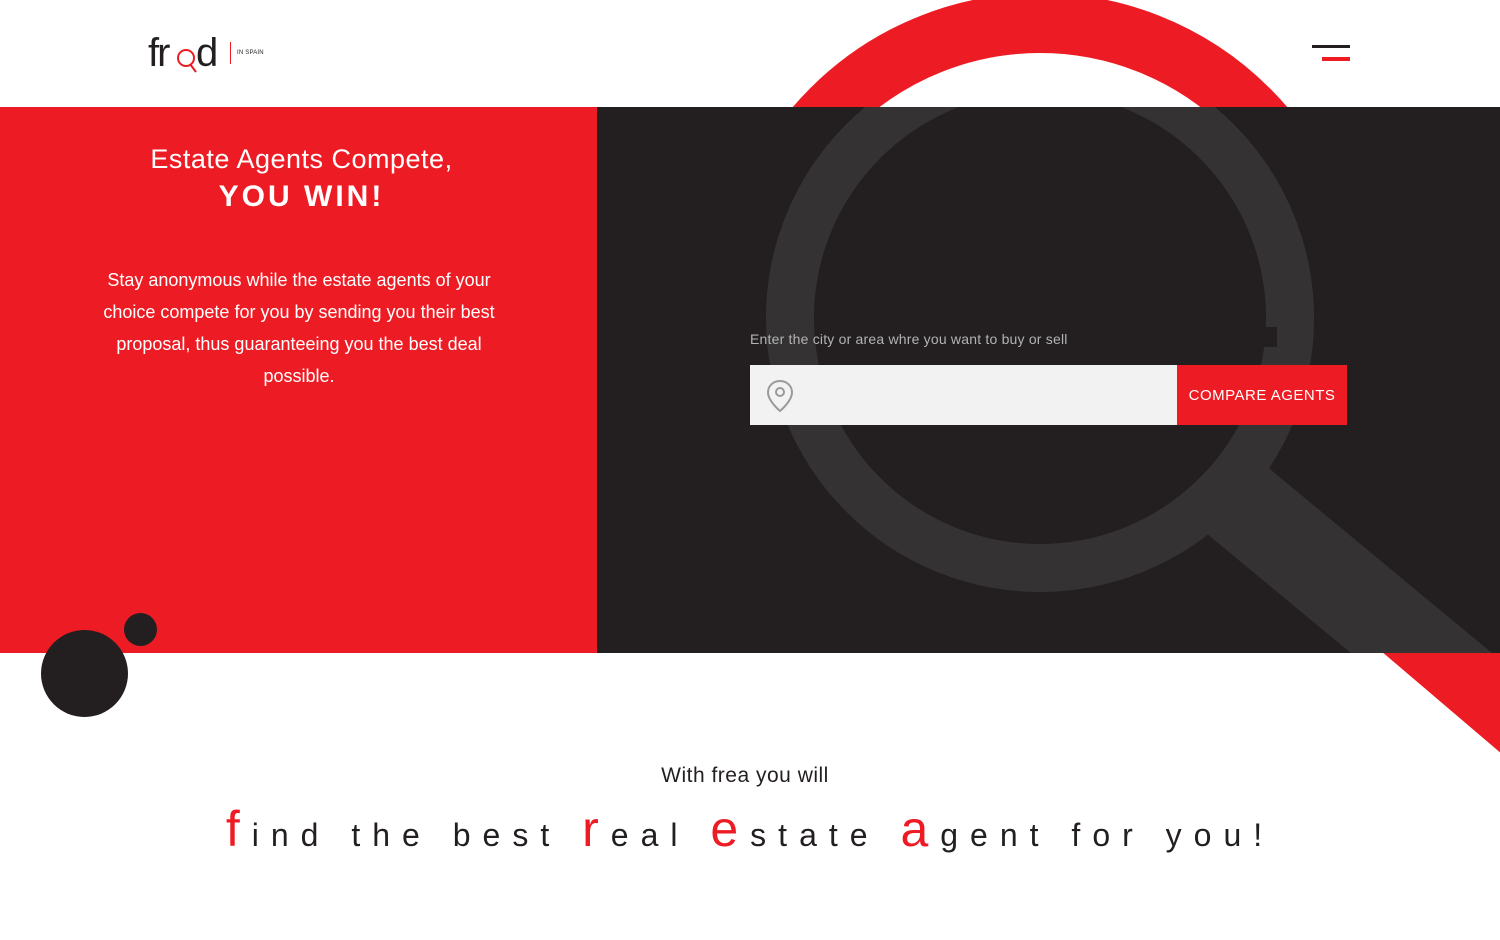  Describe the element at coordinates (183, 53) in the screenshot. I see `fred-logo-icon: fr d` at that location.